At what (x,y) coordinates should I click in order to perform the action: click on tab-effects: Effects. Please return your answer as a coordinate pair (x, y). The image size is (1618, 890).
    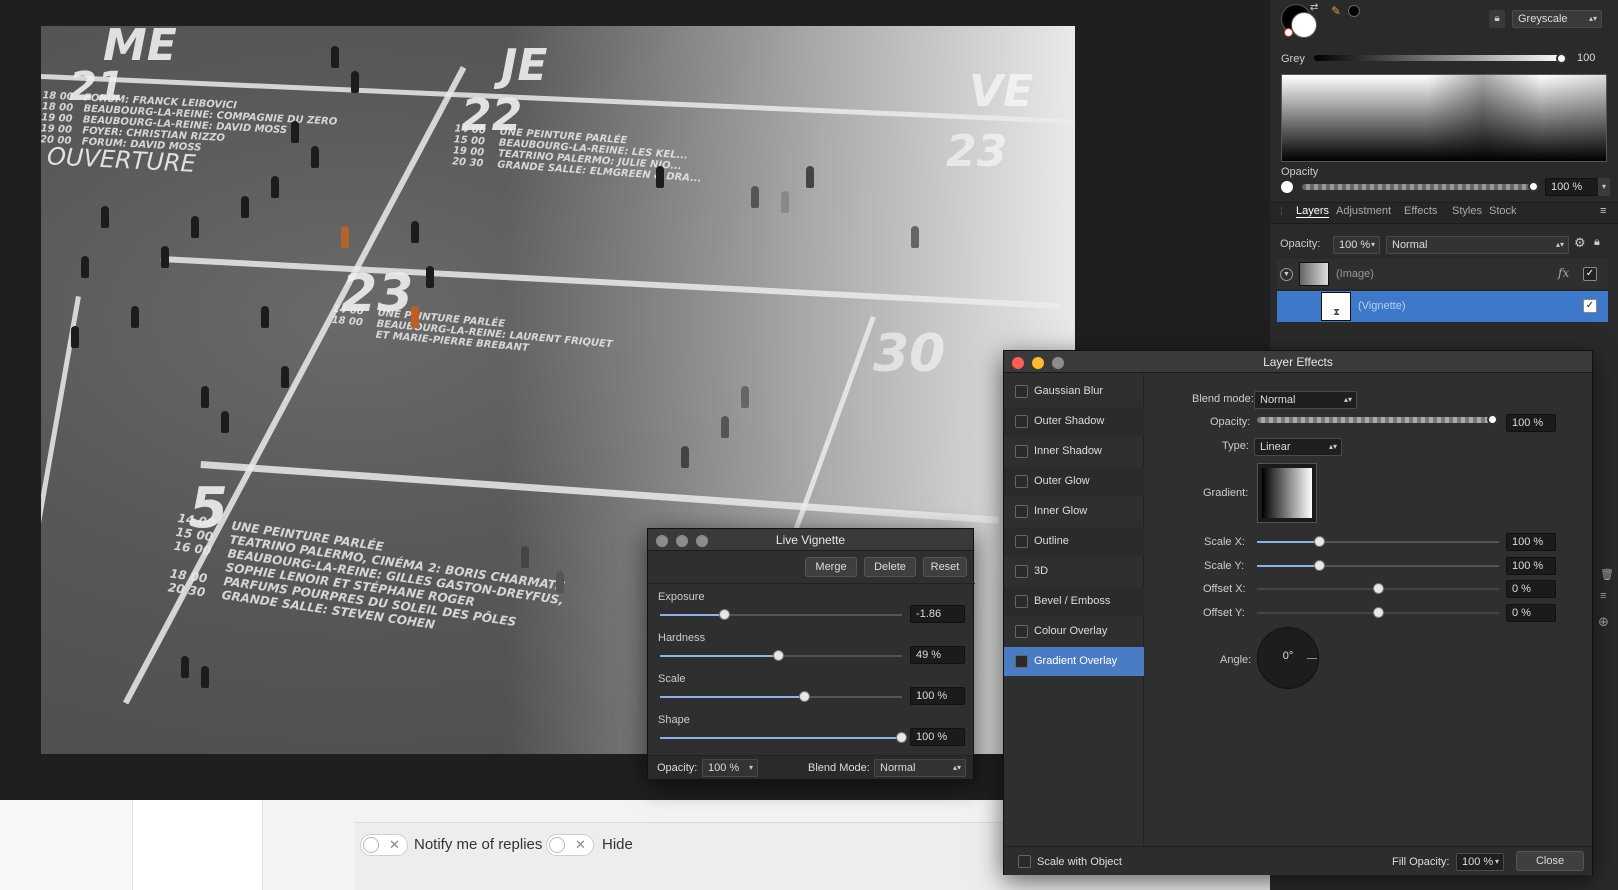
    Looking at the image, I should click on (1420, 211).